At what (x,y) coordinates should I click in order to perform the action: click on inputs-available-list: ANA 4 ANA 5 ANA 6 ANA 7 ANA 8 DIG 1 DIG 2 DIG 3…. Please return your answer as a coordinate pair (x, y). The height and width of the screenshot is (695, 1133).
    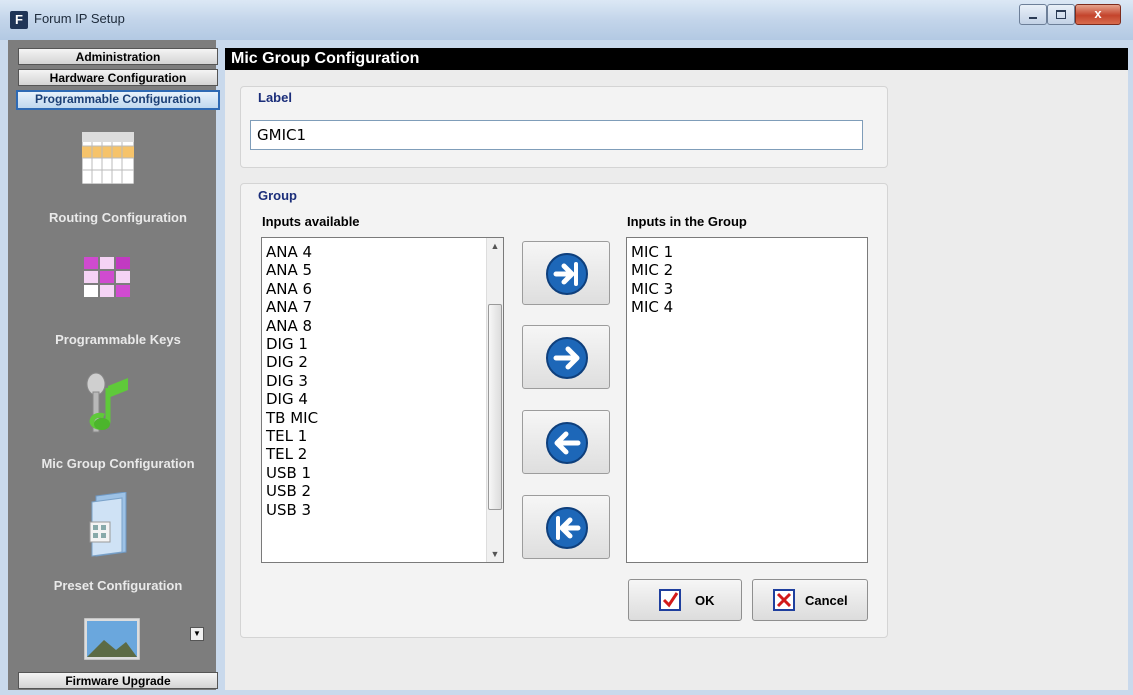
    Looking at the image, I should click on (382, 400).